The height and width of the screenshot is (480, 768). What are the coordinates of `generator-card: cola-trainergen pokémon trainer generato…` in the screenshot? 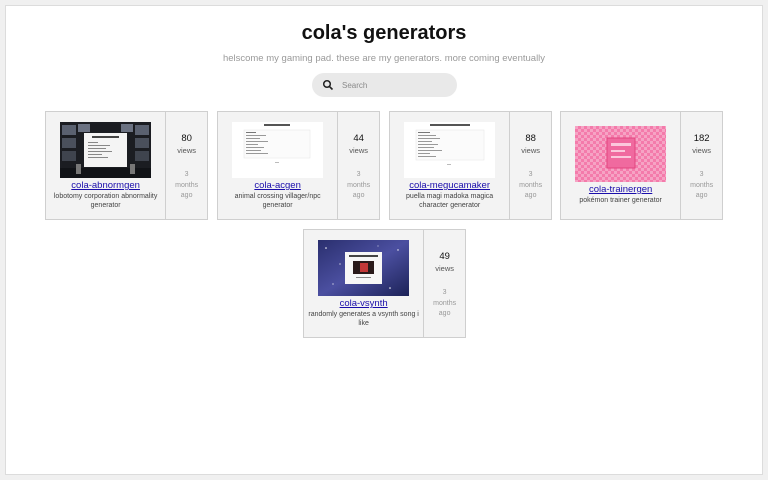 It's located at (641, 165).